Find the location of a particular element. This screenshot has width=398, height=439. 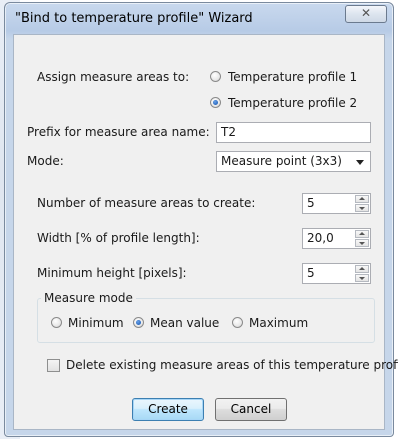

width-stepper: 20,0 is located at coordinates (336, 238).